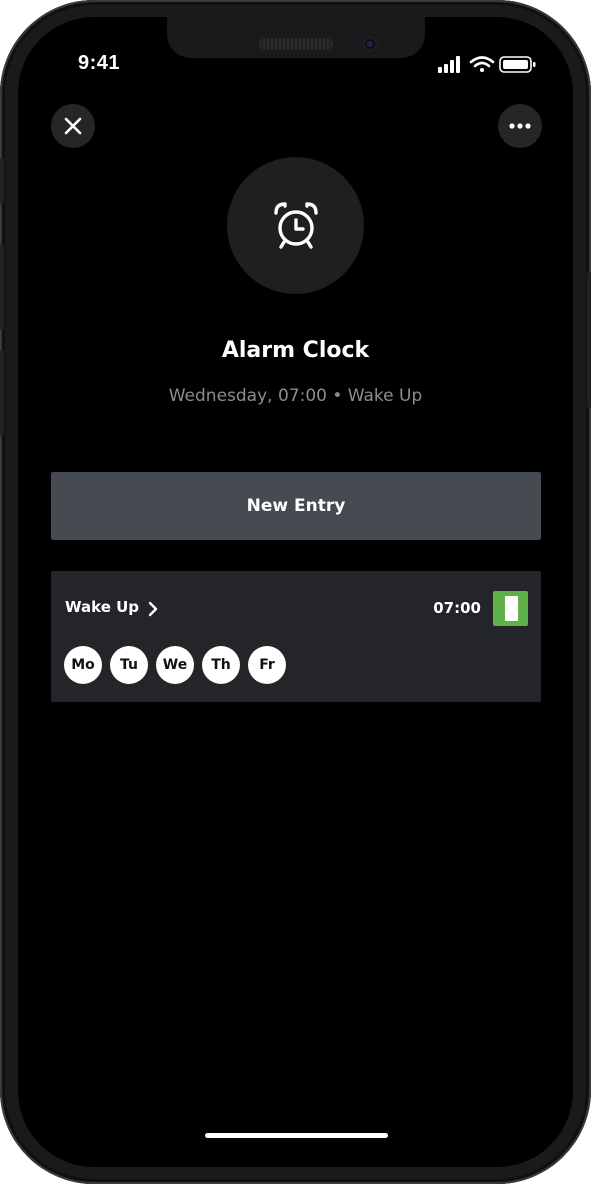  I want to click on alarm-clock-badge, so click(295, 225).